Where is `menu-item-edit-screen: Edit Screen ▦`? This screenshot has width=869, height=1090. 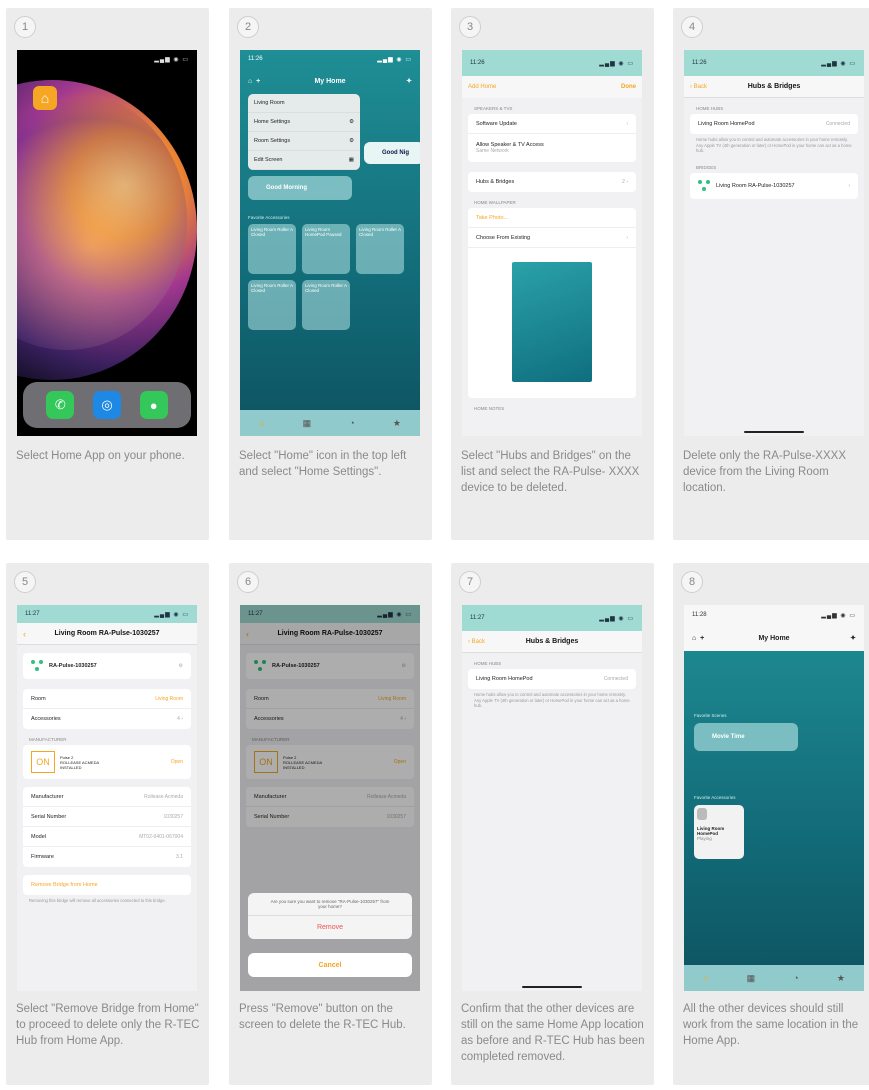 menu-item-edit-screen: Edit Screen ▦ is located at coordinates (304, 160).